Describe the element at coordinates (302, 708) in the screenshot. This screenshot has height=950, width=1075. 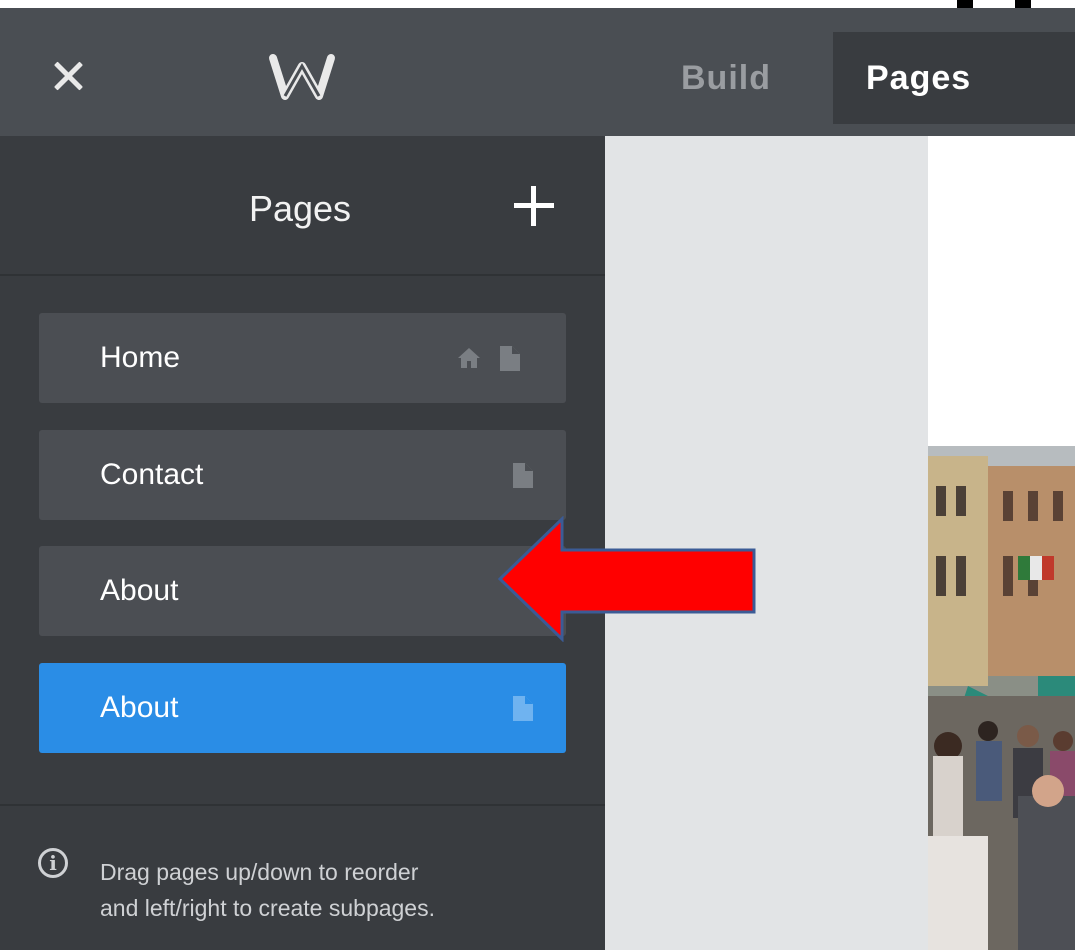
I see `page-item-about-selected: About` at that location.